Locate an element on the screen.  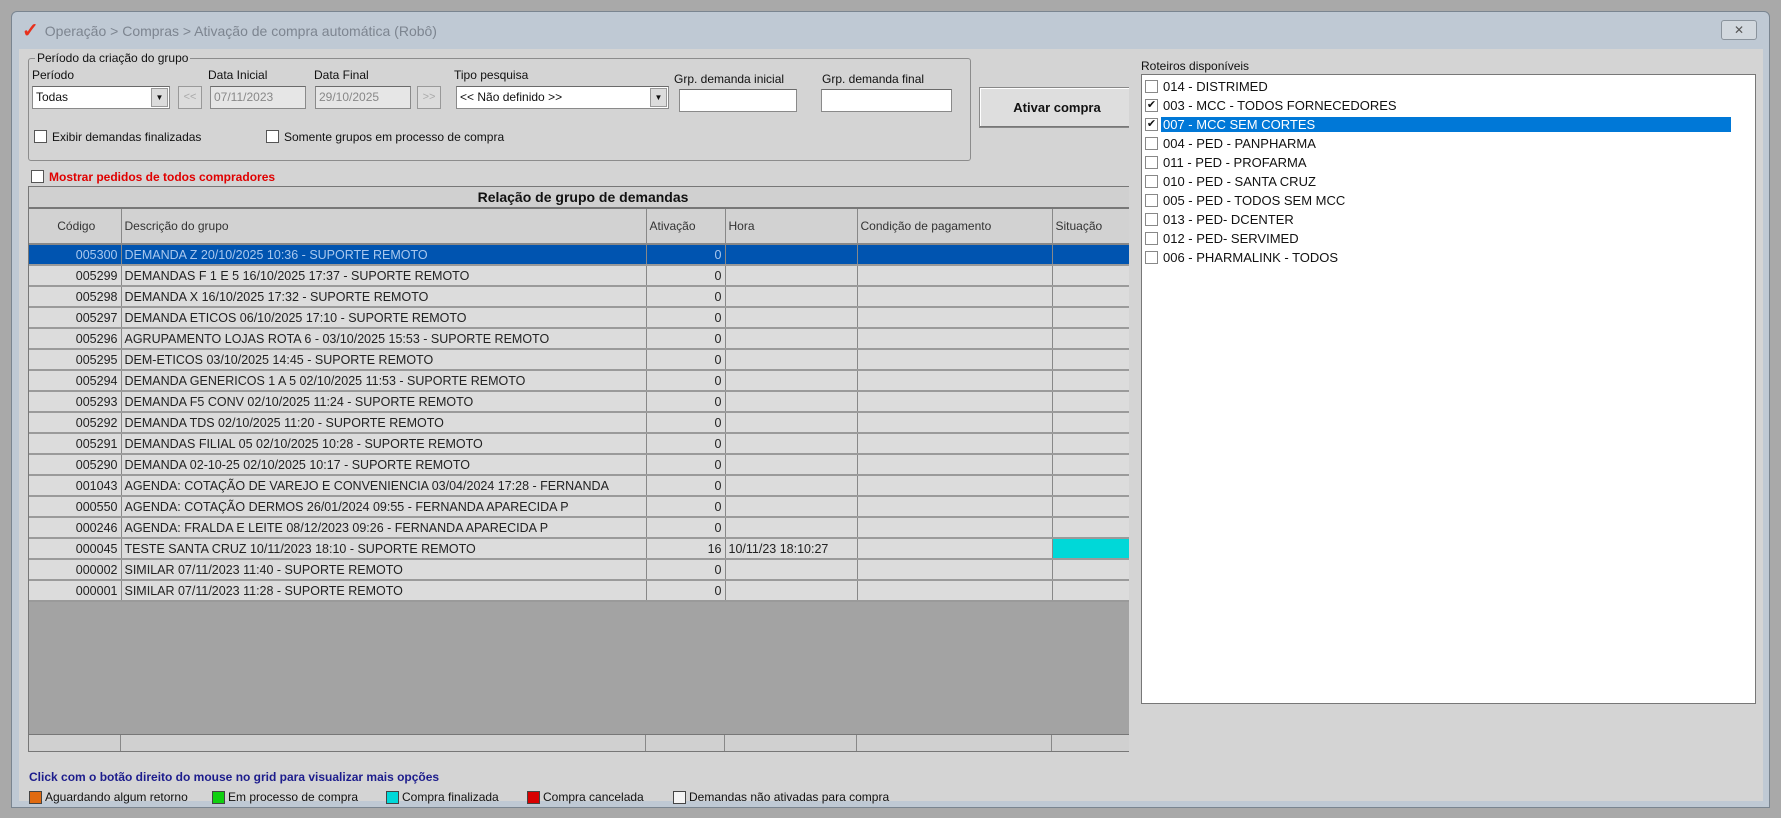
somente-processo-checkbox is located at coordinates (272, 136).